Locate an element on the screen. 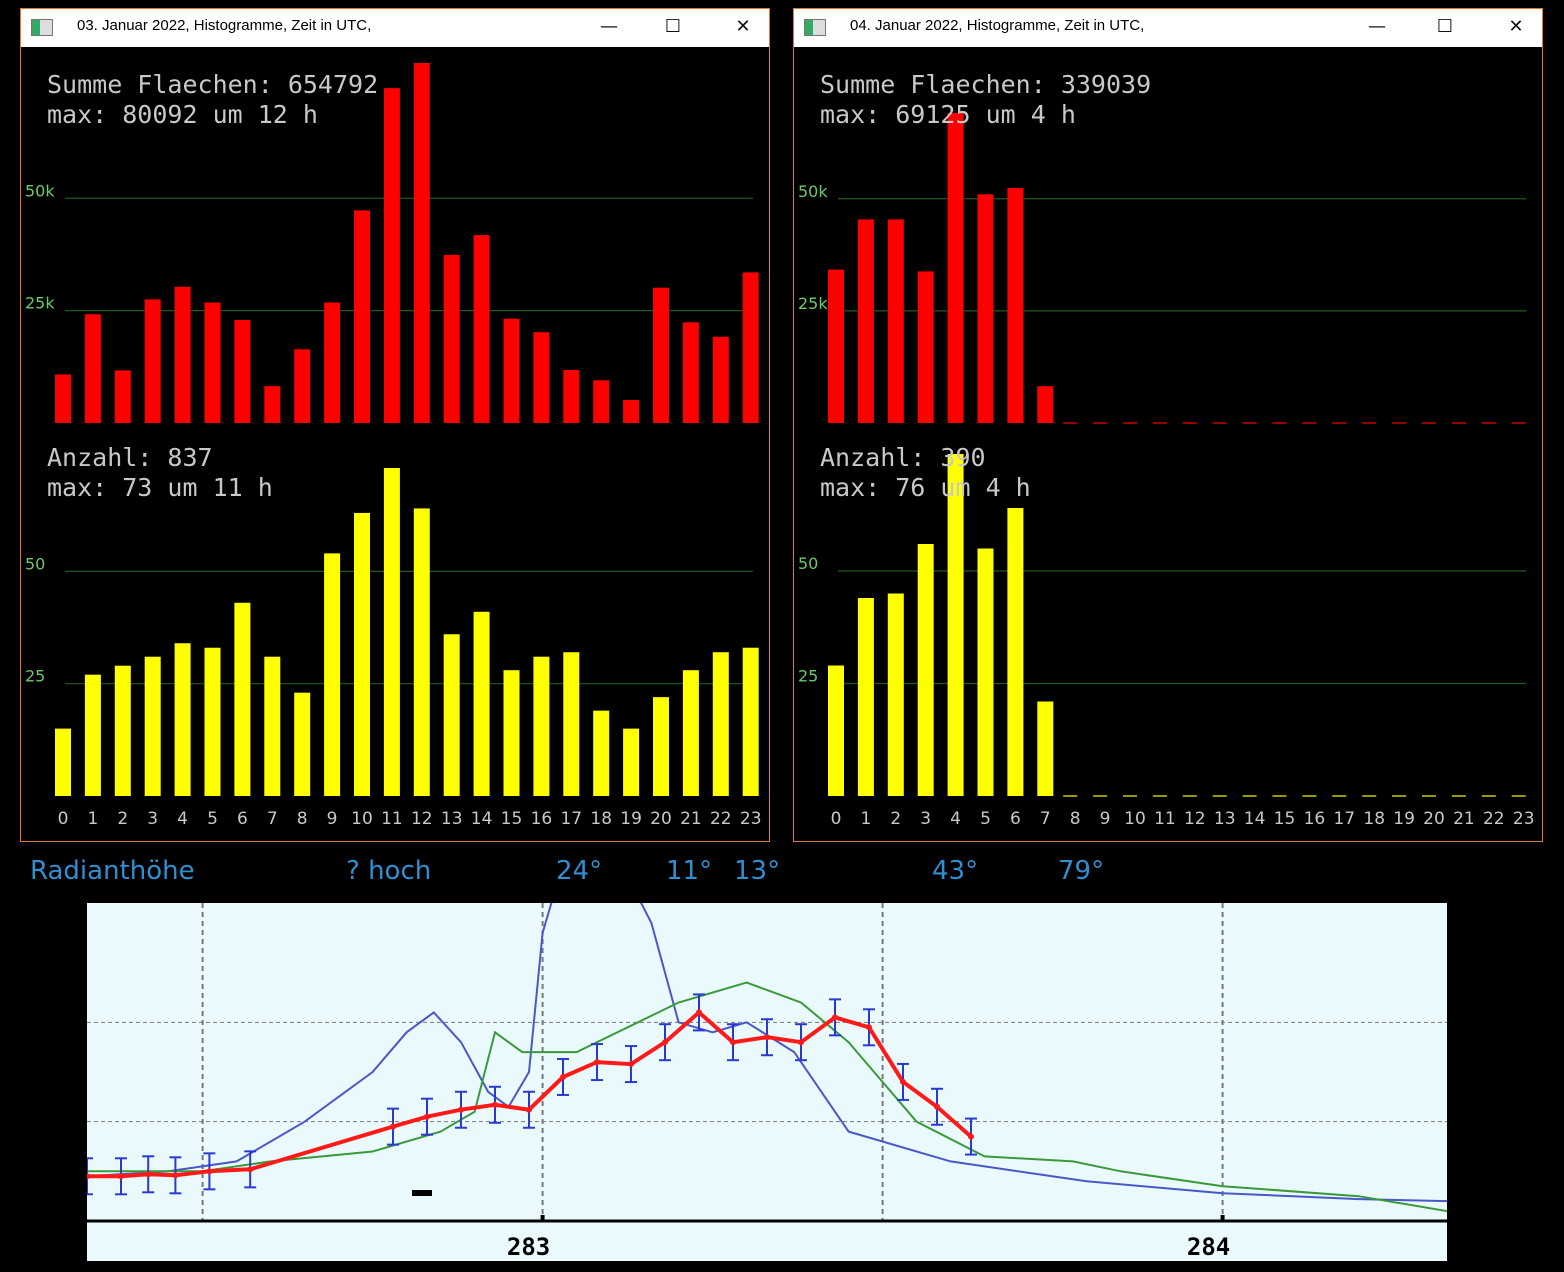 This screenshot has width=1564, height=1272. x-tick-label: 20 is located at coordinates (1434, 819).